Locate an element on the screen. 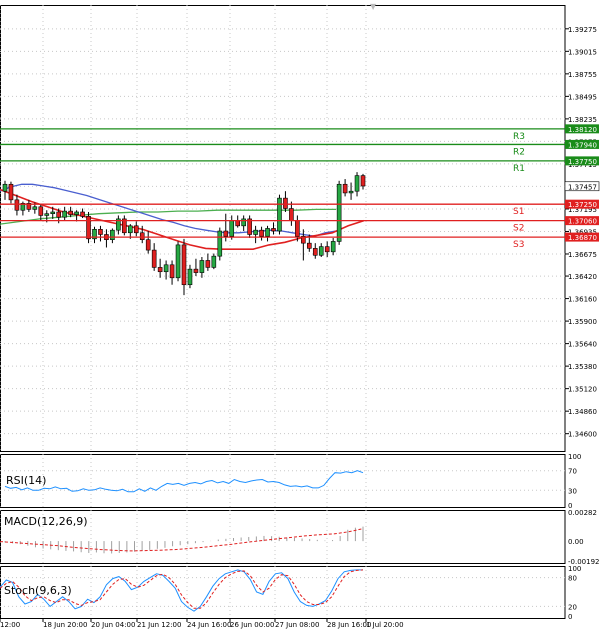 This screenshot has height=634, width=600. rsi-line is located at coordinates (184, 481).